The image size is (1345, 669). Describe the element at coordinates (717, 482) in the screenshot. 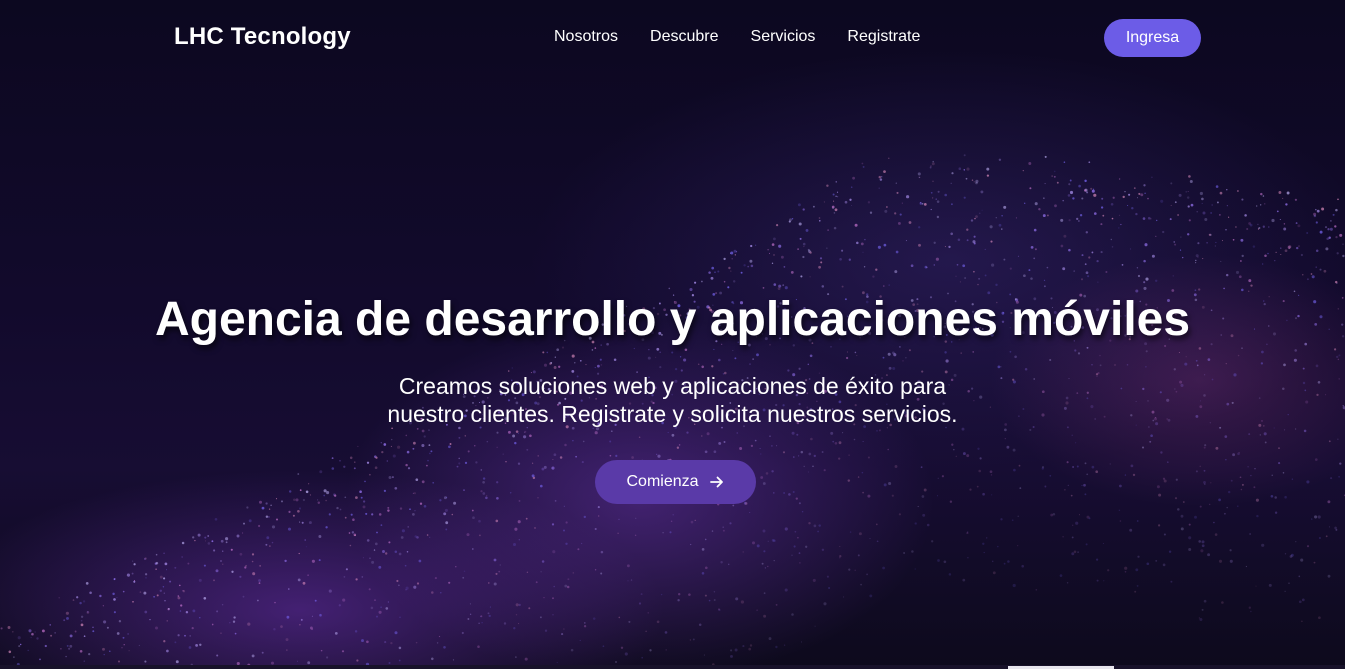

I see `arrow-right-icon` at that location.